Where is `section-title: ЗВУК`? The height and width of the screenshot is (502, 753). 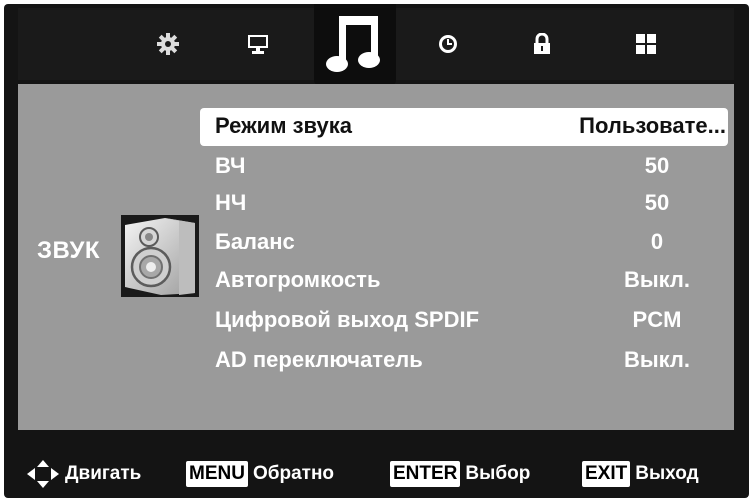
section-title: ЗВУК is located at coordinates (69, 250).